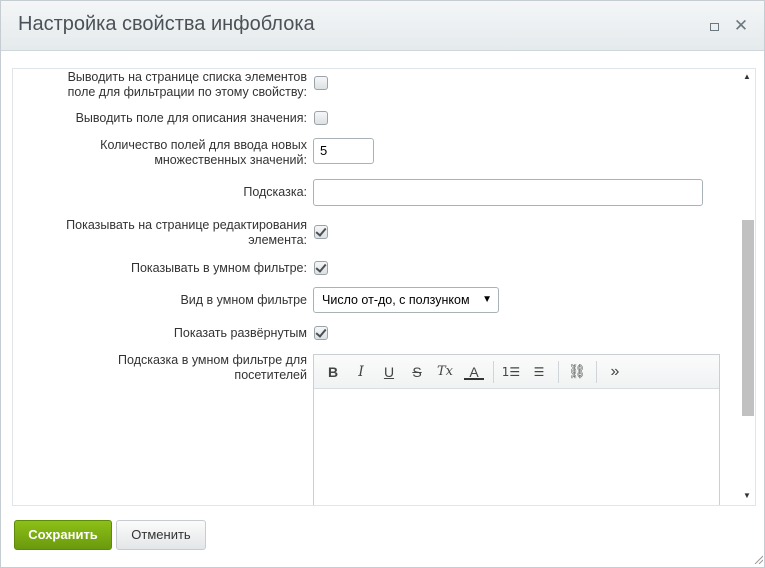 The height and width of the screenshot is (568, 765). Describe the element at coordinates (321, 333) in the screenshot. I see `expanded-checkbox` at that location.